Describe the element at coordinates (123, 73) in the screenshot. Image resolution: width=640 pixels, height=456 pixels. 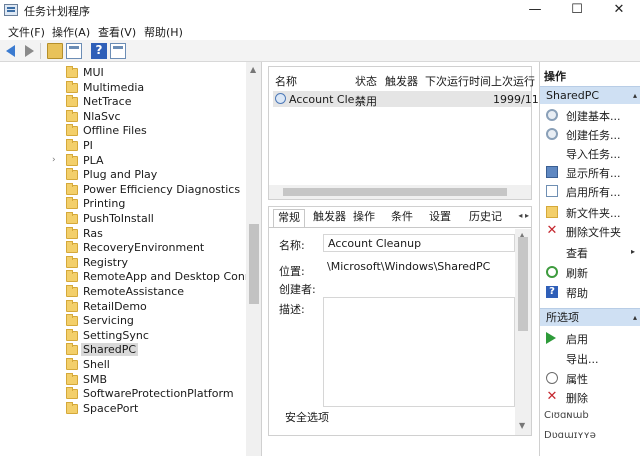
I see `tree-item-mui: MUI` at that location.